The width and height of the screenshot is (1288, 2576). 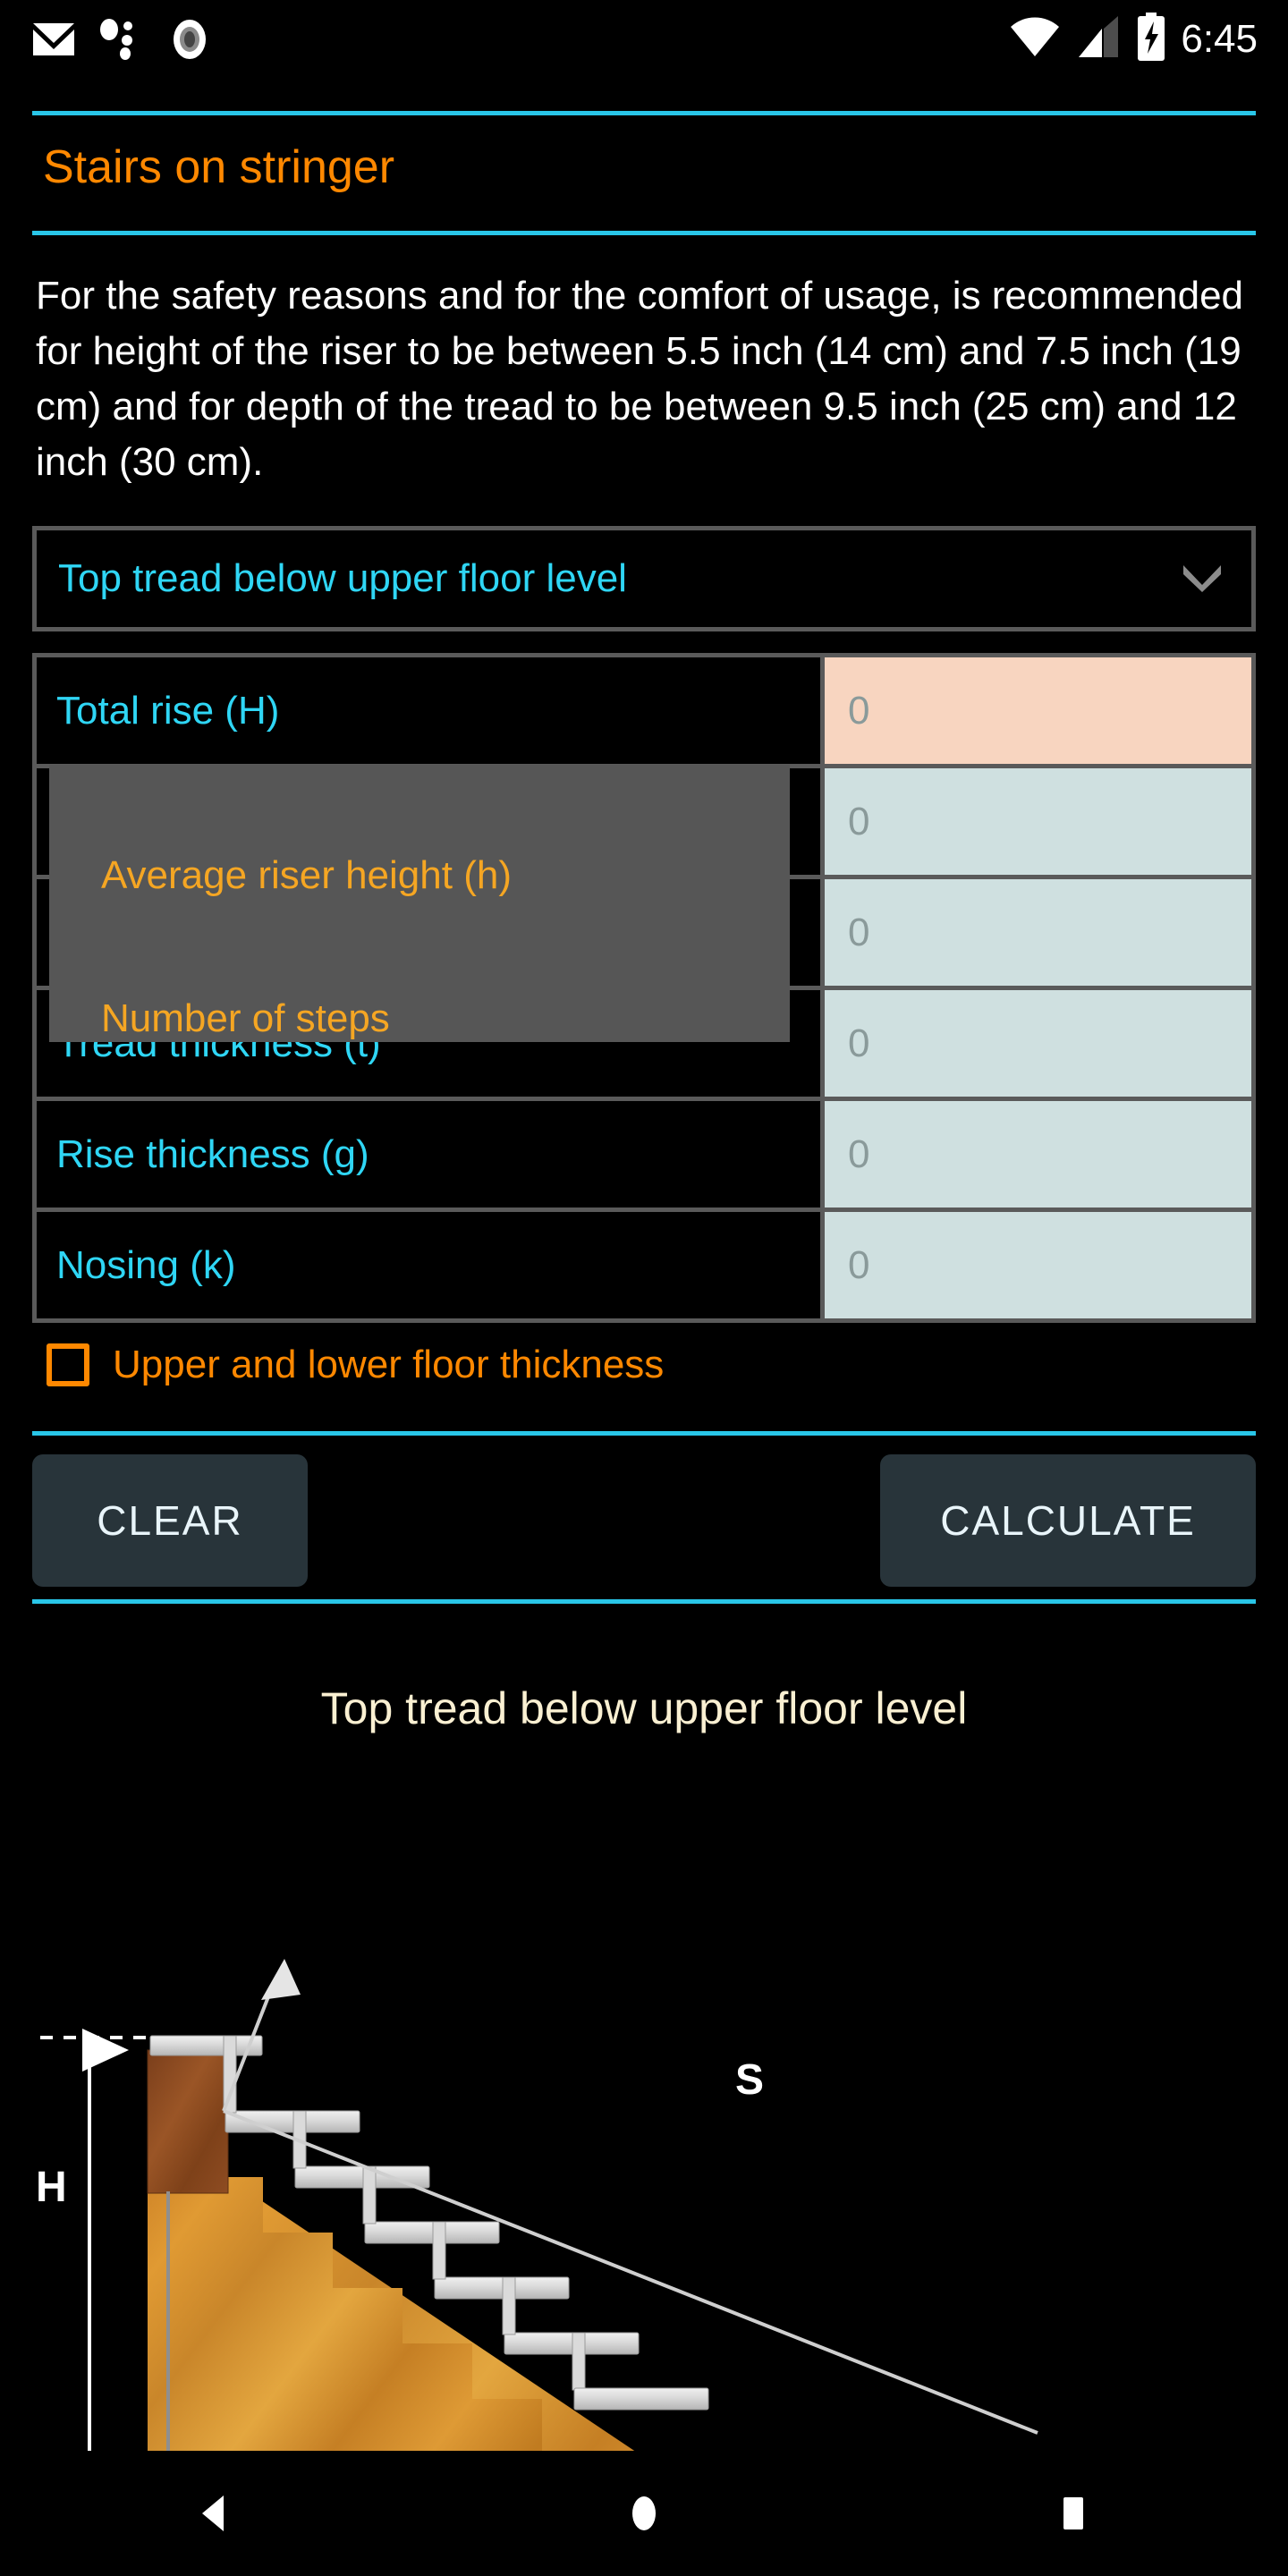 What do you see at coordinates (644, 233) in the screenshot?
I see `divider-under-title` at bounding box center [644, 233].